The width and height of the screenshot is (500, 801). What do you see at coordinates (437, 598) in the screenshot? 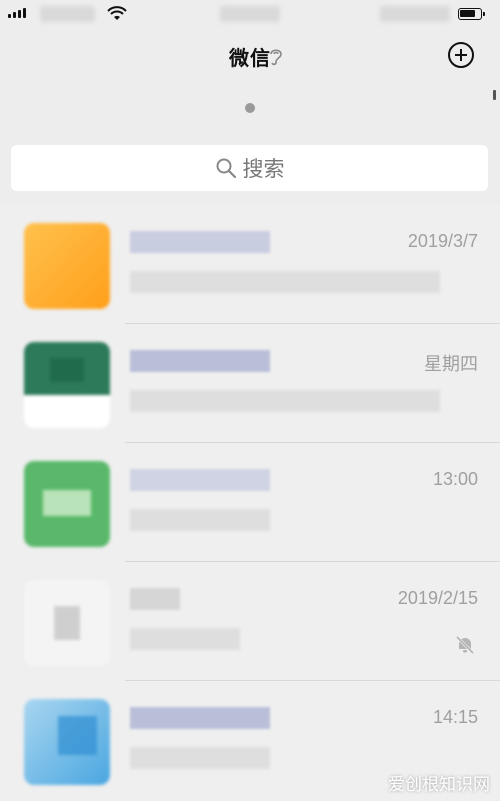
I see `message-time: 2019/2/15` at bounding box center [437, 598].